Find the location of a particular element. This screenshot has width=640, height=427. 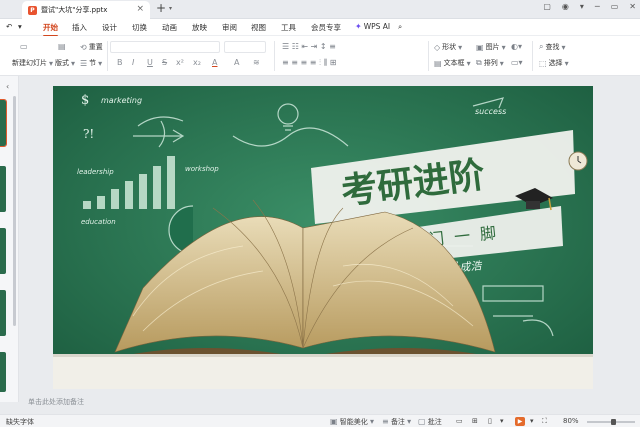

wps-ai-label: WPS AI is located at coordinates (377, 26).